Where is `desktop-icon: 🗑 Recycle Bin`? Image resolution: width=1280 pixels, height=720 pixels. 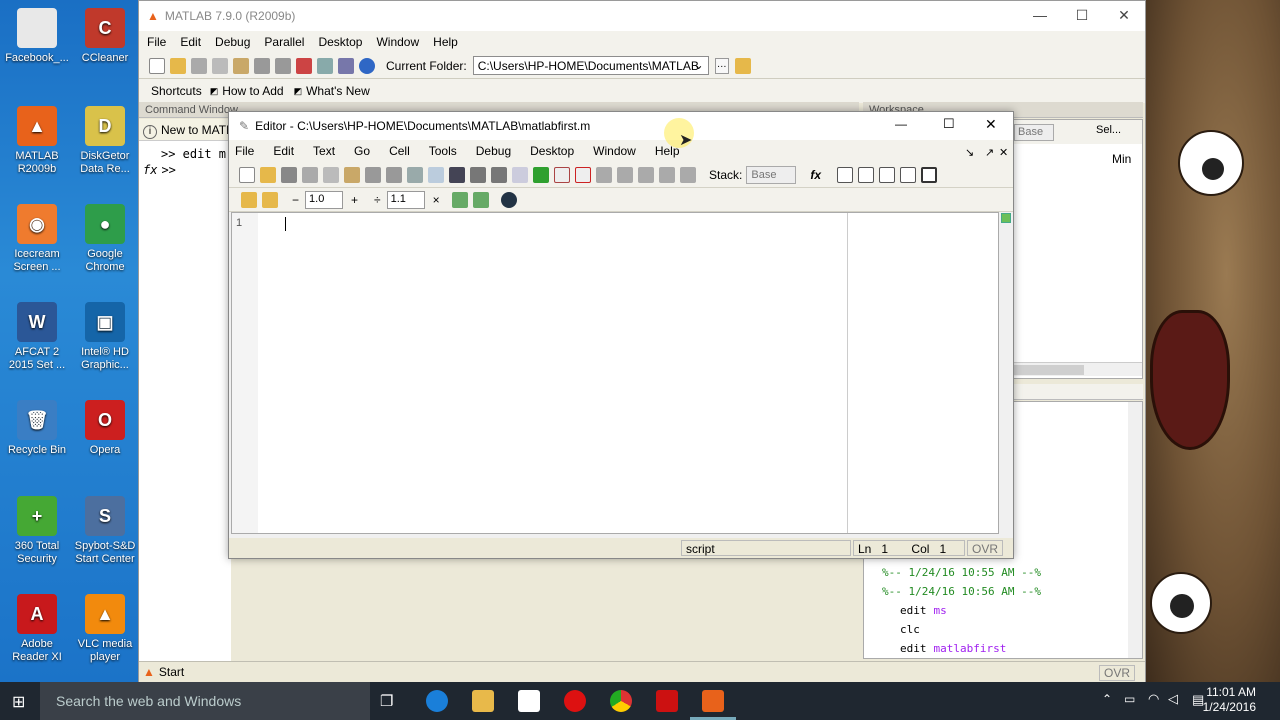 desktop-icon: 🗑 Recycle Bin is located at coordinates (37, 428).